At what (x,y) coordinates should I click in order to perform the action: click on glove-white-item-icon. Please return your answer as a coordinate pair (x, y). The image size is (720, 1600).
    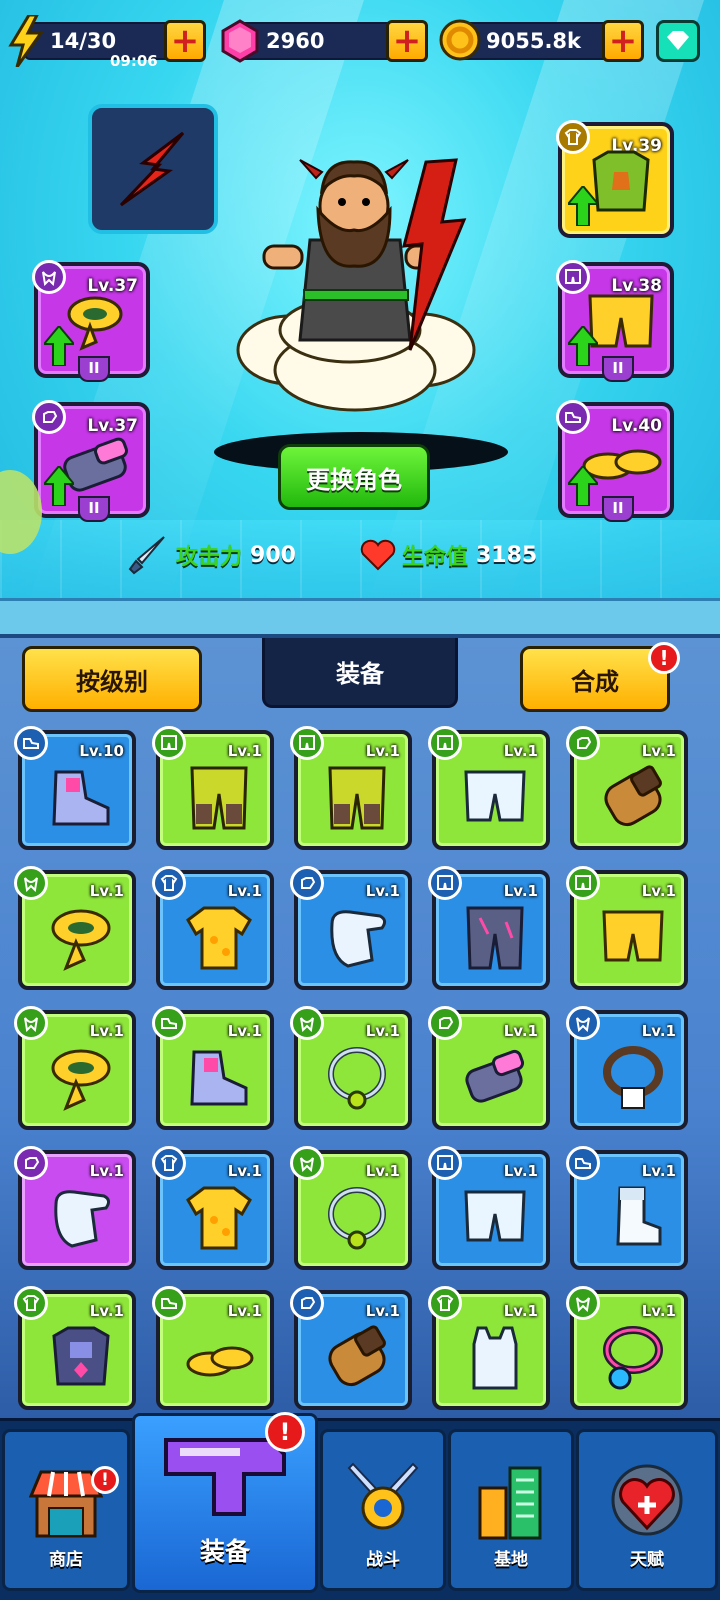
    Looking at the image, I should click on (81, 1219).